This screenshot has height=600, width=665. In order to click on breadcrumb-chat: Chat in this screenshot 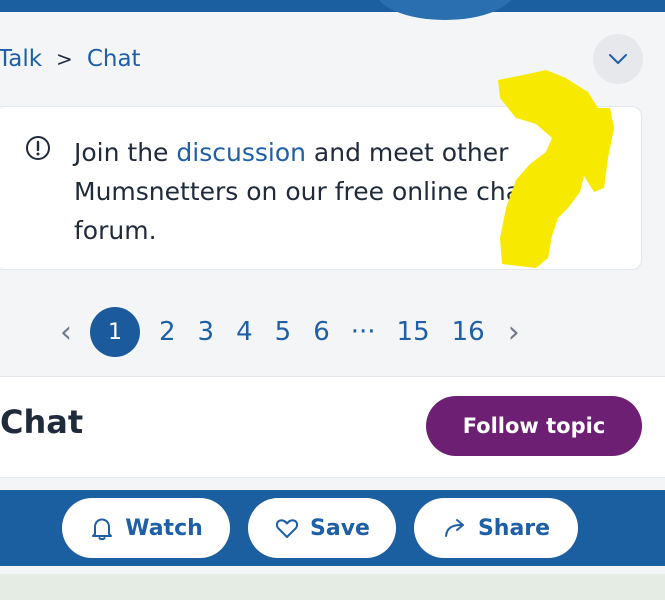, I will do `click(114, 59)`.